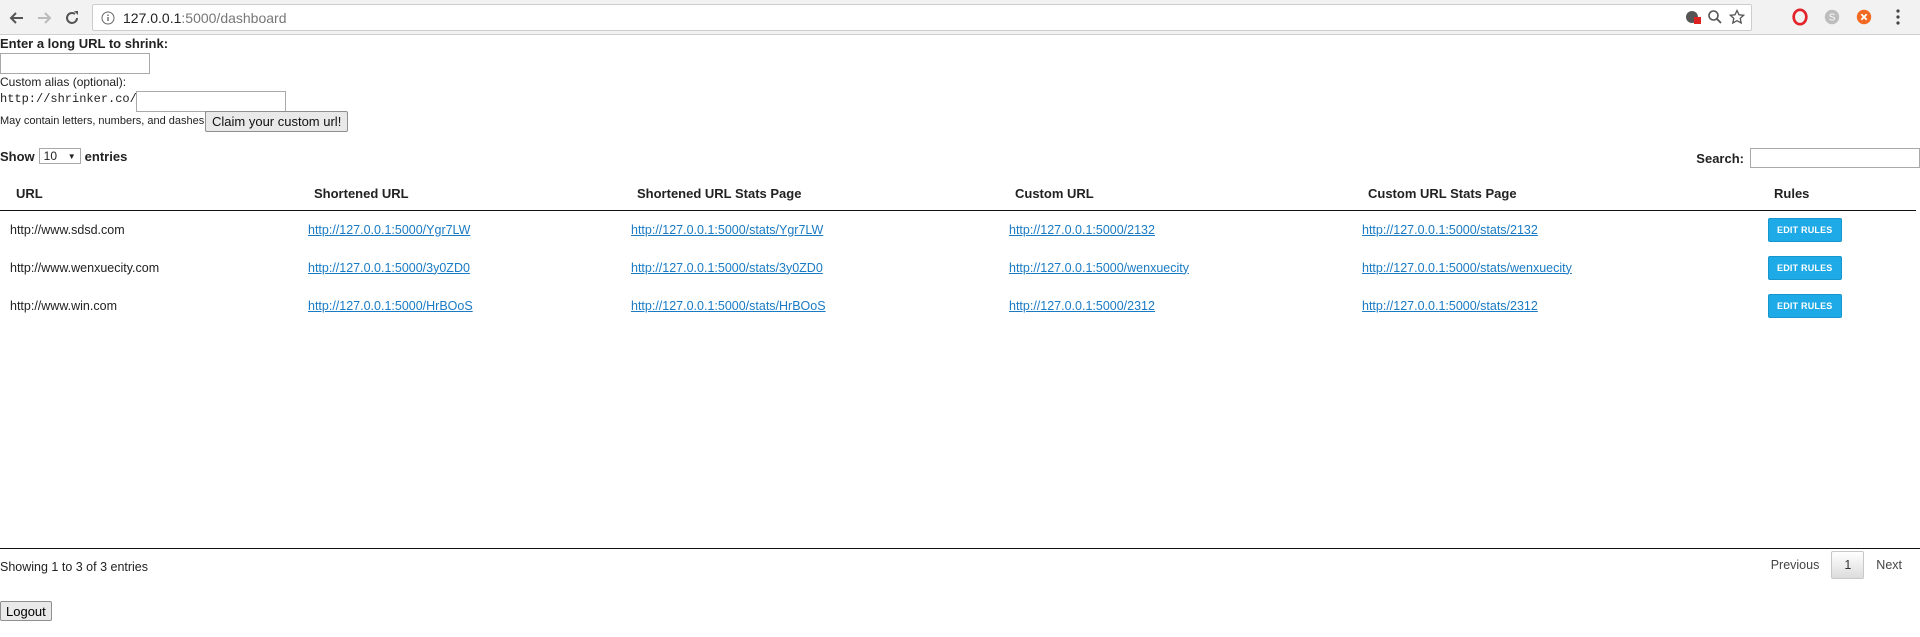 The width and height of the screenshot is (1920, 637). I want to click on column-header-rules: Rules, so click(1837, 193).